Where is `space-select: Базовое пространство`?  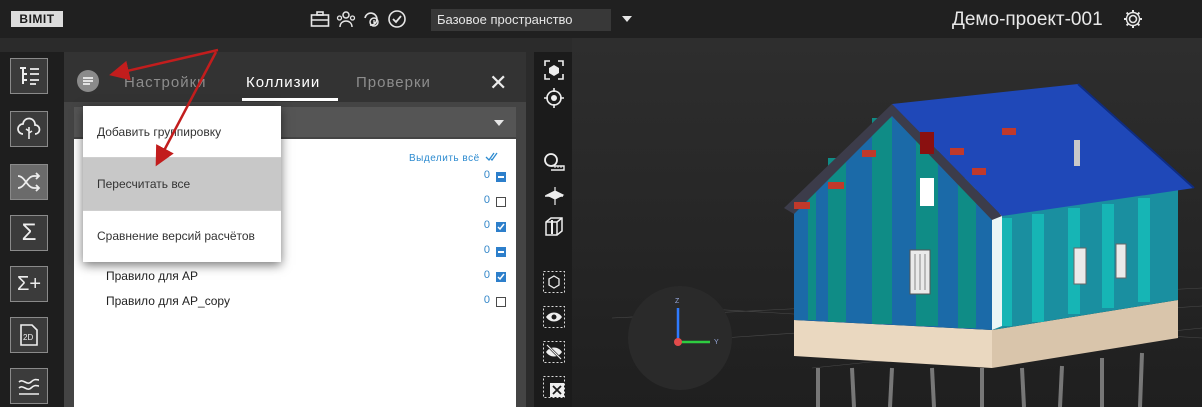
space-select: Базовое пространство is located at coordinates (521, 20).